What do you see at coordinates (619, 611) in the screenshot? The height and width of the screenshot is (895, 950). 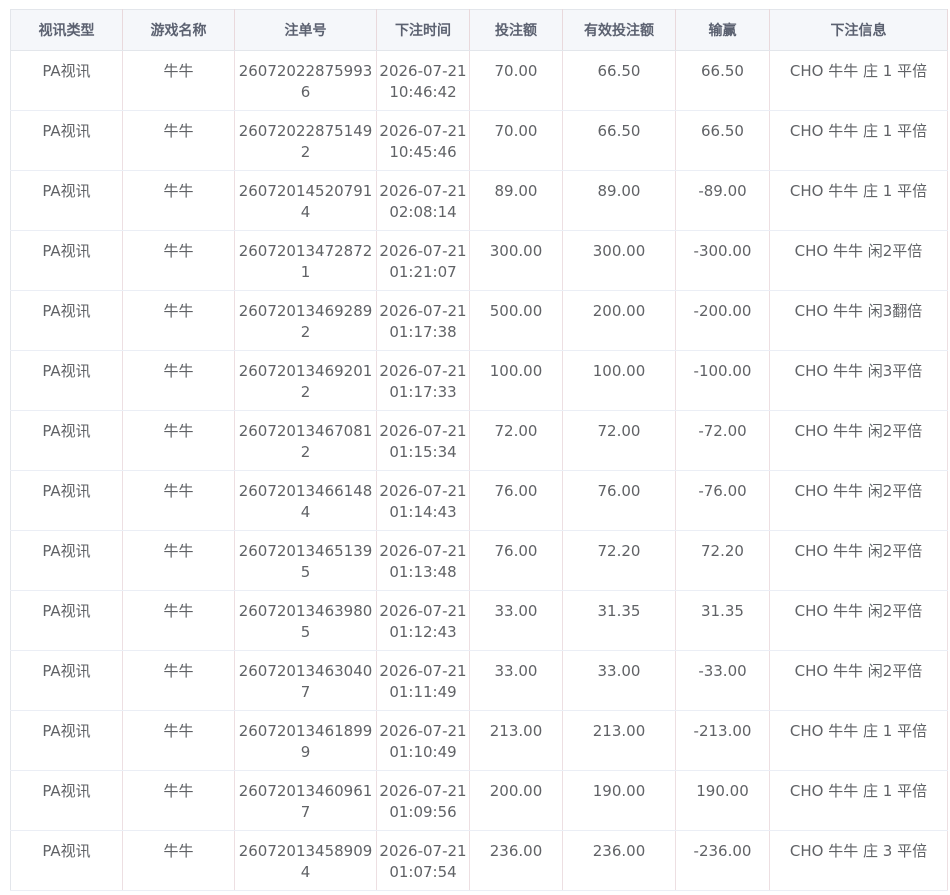 I see `valid-bet-cell-text: 31.35` at bounding box center [619, 611].